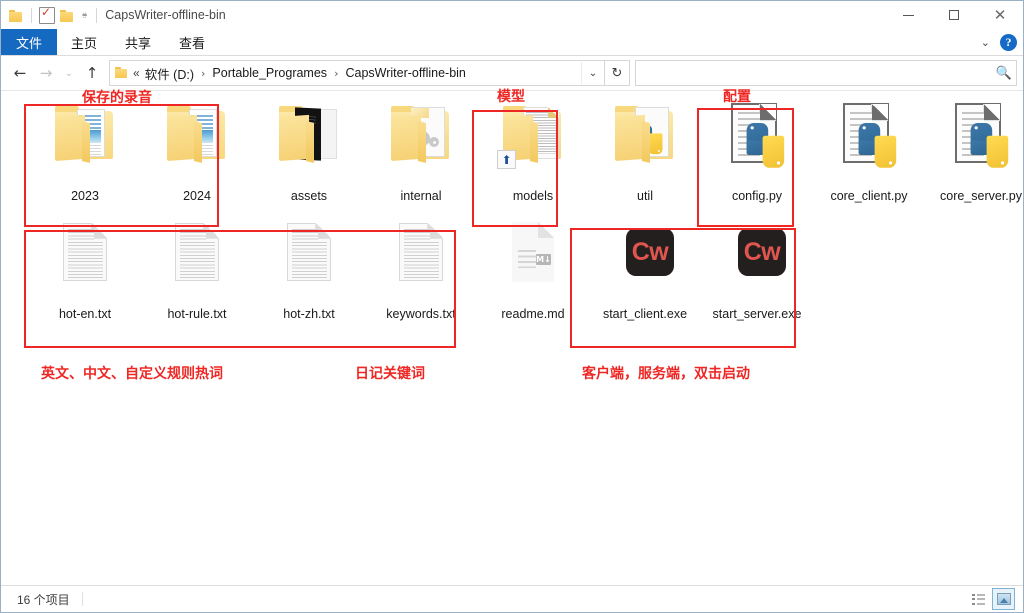  I want to click on file-item-util: util, so click(645, 152).